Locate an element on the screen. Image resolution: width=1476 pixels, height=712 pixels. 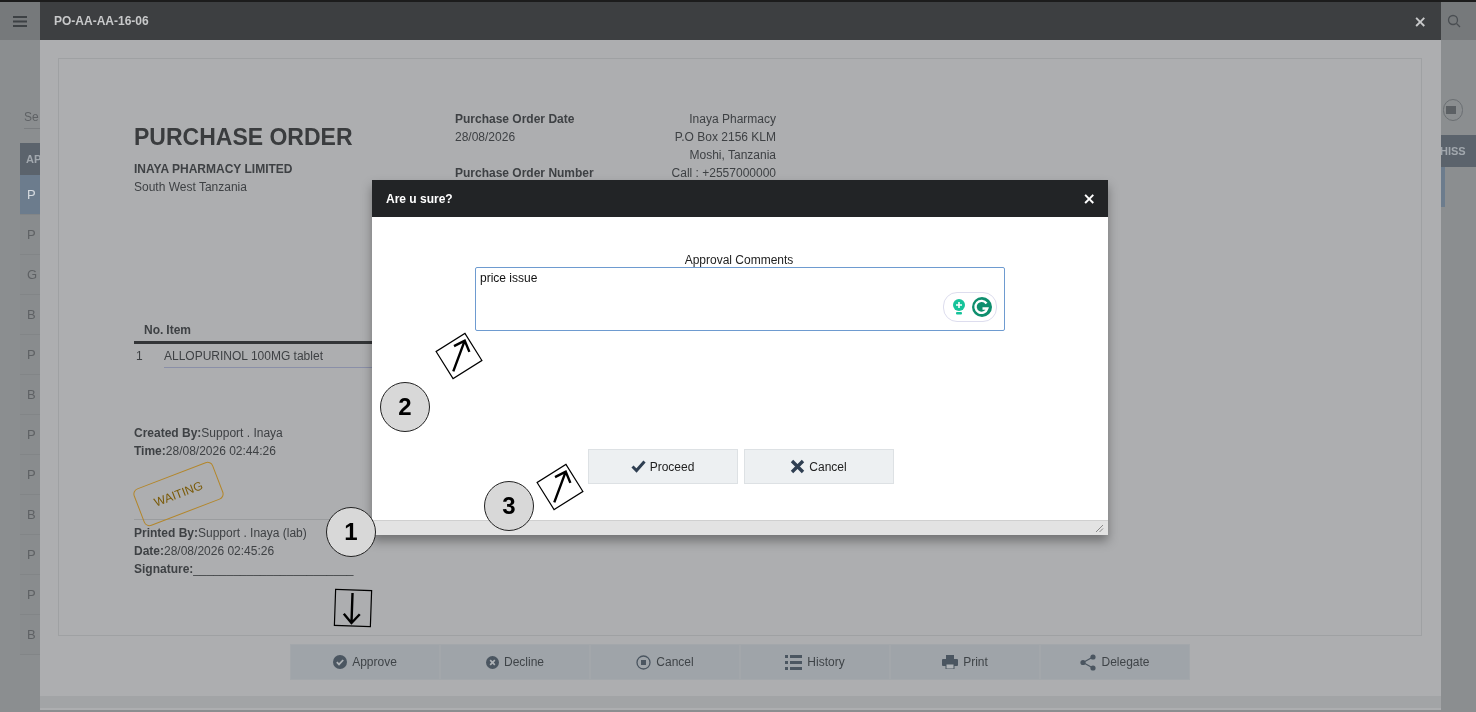
created-info: Created By:Support . Inaya is located at coordinates (209, 433).